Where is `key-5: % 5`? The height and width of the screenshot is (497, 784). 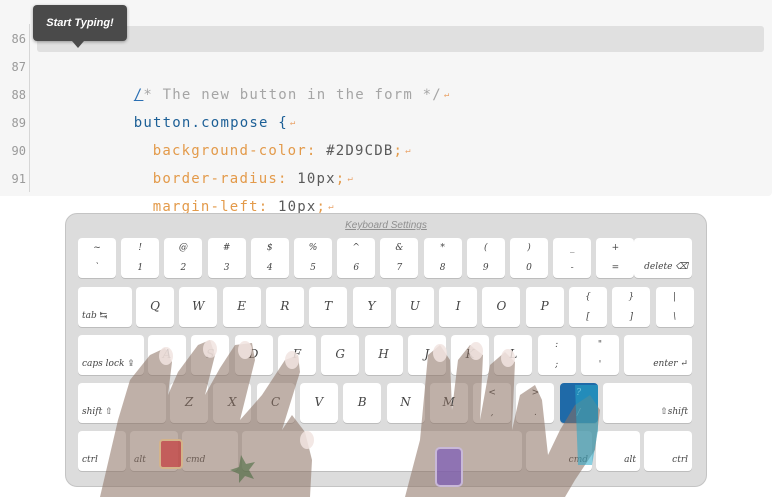 key-5: % 5 is located at coordinates (313, 258).